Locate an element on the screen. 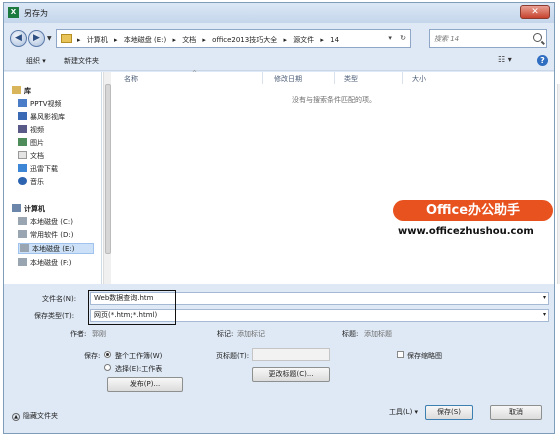  savetype-dropdown-icon: ▾ is located at coordinates (544, 314).